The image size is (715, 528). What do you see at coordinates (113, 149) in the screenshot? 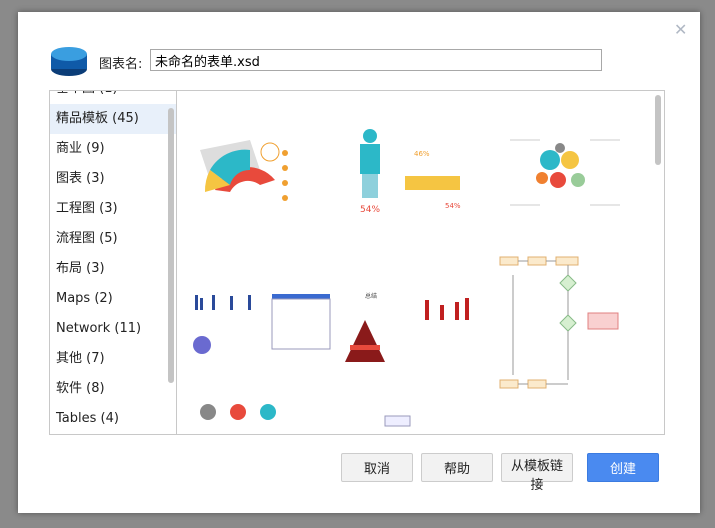
I see `category-business: 商业 (9)` at bounding box center [113, 149].